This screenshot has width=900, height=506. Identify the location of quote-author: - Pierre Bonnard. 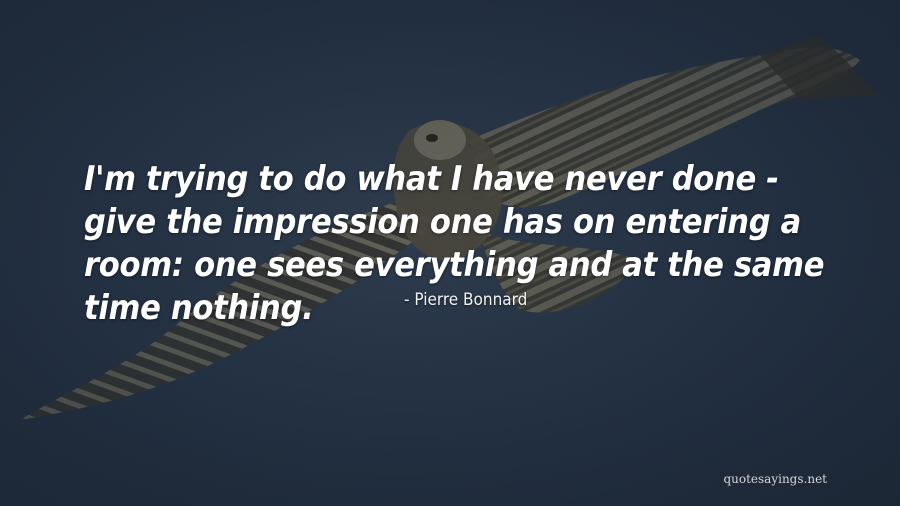
(466, 300).